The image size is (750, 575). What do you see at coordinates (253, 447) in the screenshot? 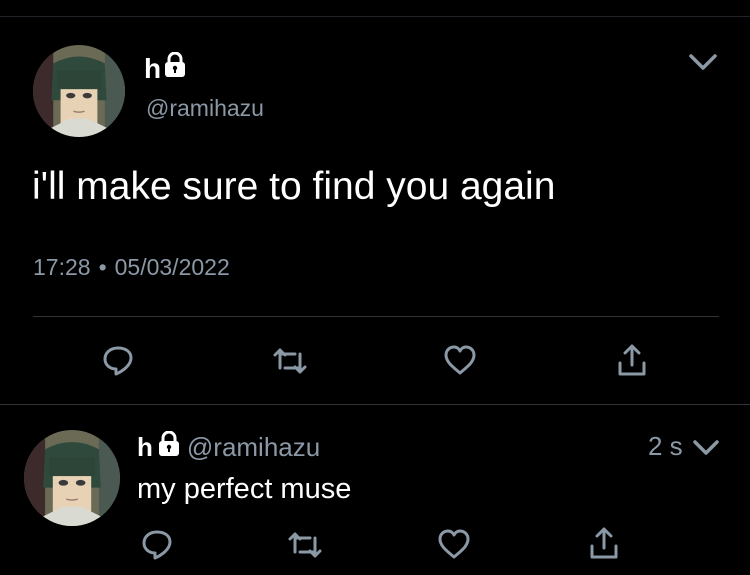
I see `reply-author-handle: @ramihazu` at bounding box center [253, 447].